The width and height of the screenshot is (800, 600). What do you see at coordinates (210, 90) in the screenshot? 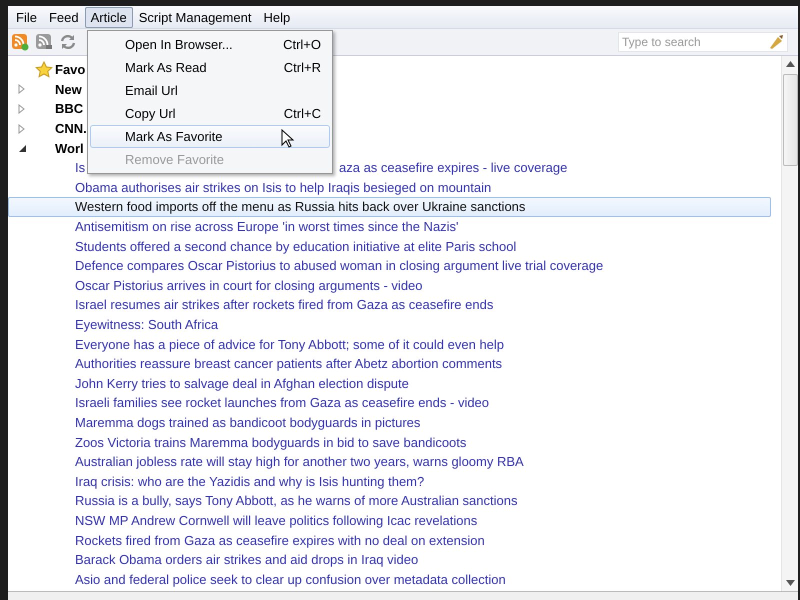
I see `menu-item: Email Url` at bounding box center [210, 90].